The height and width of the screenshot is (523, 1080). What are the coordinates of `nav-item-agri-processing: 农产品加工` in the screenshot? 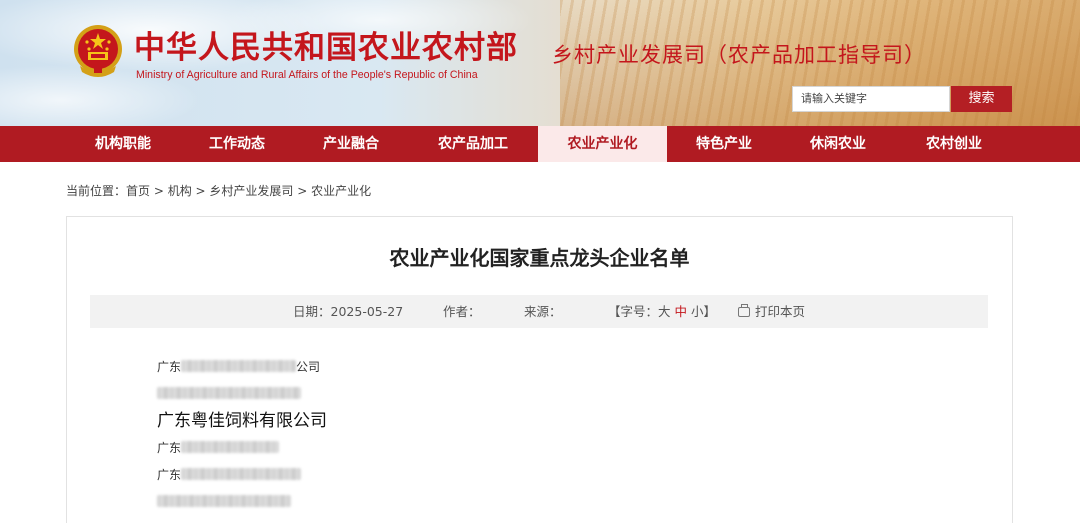 It's located at (473, 144).